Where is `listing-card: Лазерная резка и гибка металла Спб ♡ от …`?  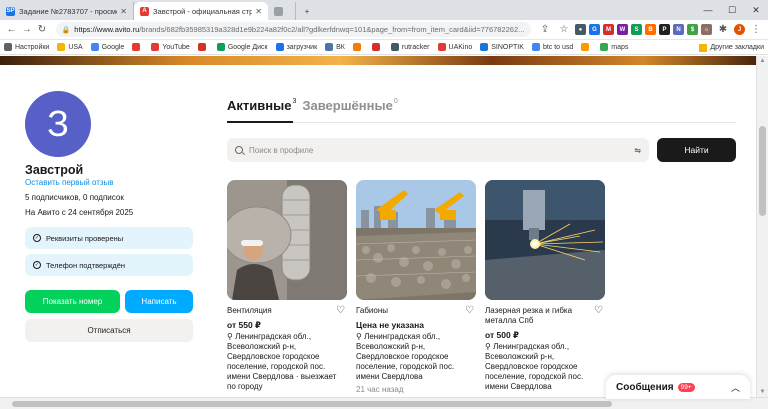
listing-card: Лазерная резка и гибка металла Спб ♡ от … is located at coordinates (545, 285).